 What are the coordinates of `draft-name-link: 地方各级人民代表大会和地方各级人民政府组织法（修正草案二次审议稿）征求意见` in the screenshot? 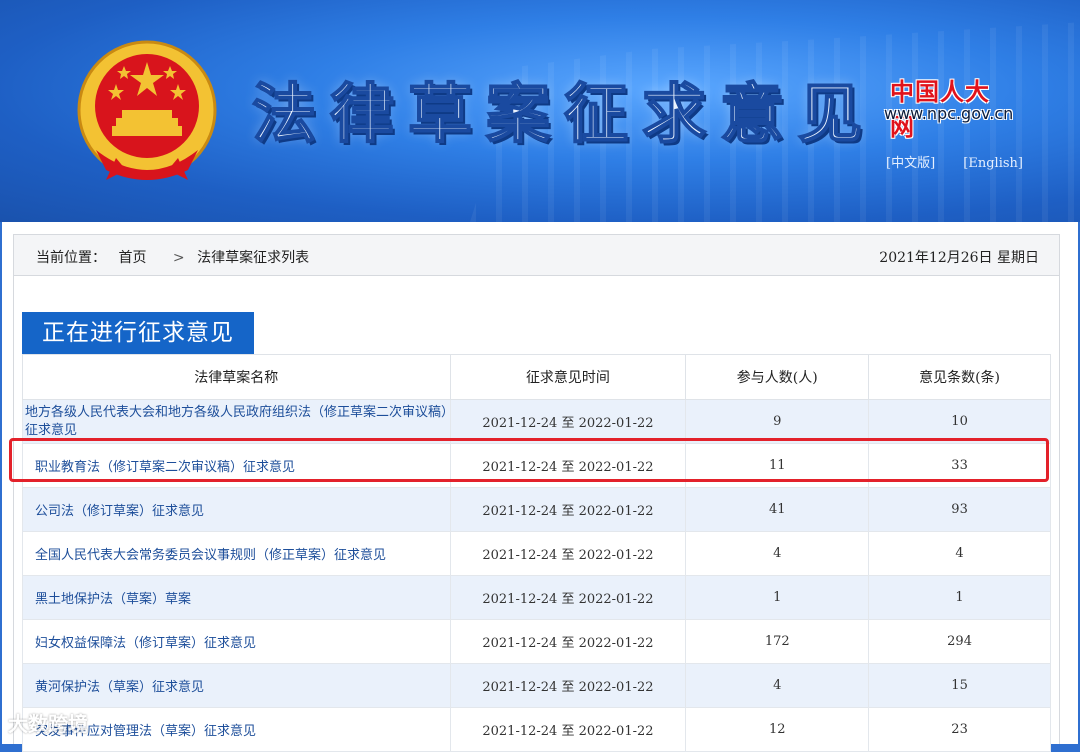 It's located at (236, 421).